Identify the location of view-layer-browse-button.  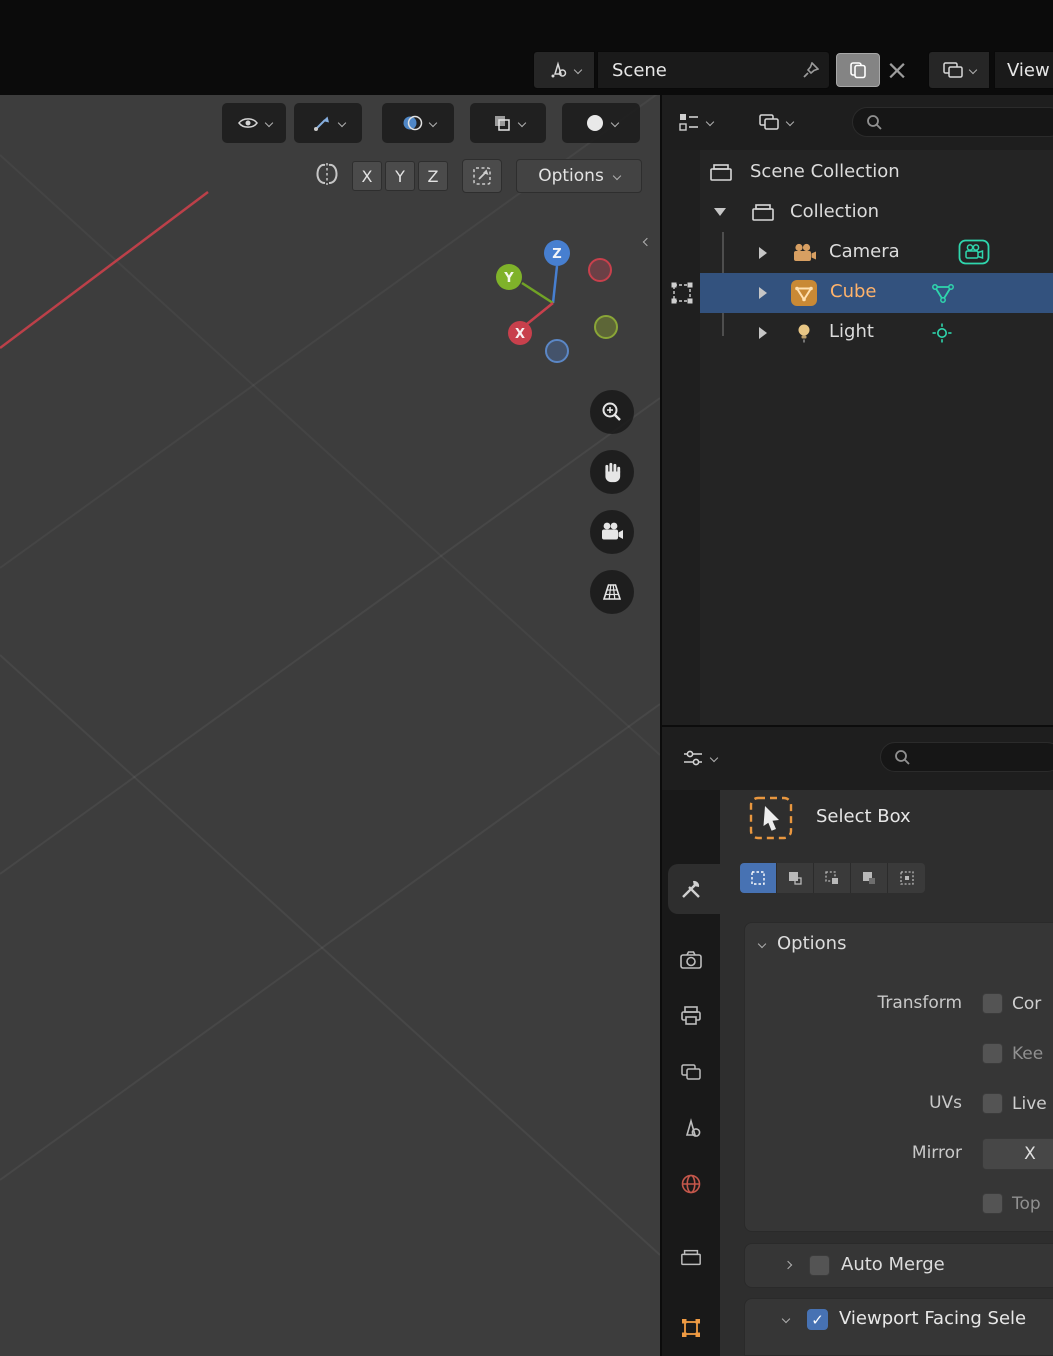
(959, 70).